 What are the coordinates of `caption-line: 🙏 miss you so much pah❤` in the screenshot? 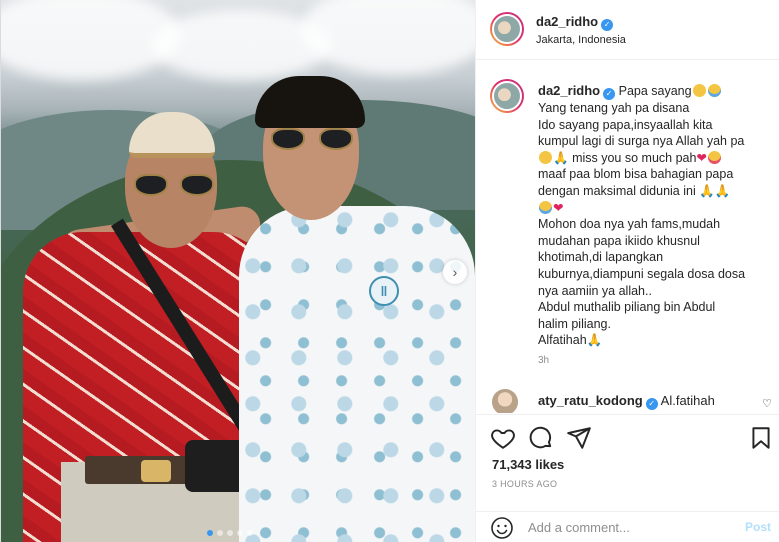 It's located at (653, 158).